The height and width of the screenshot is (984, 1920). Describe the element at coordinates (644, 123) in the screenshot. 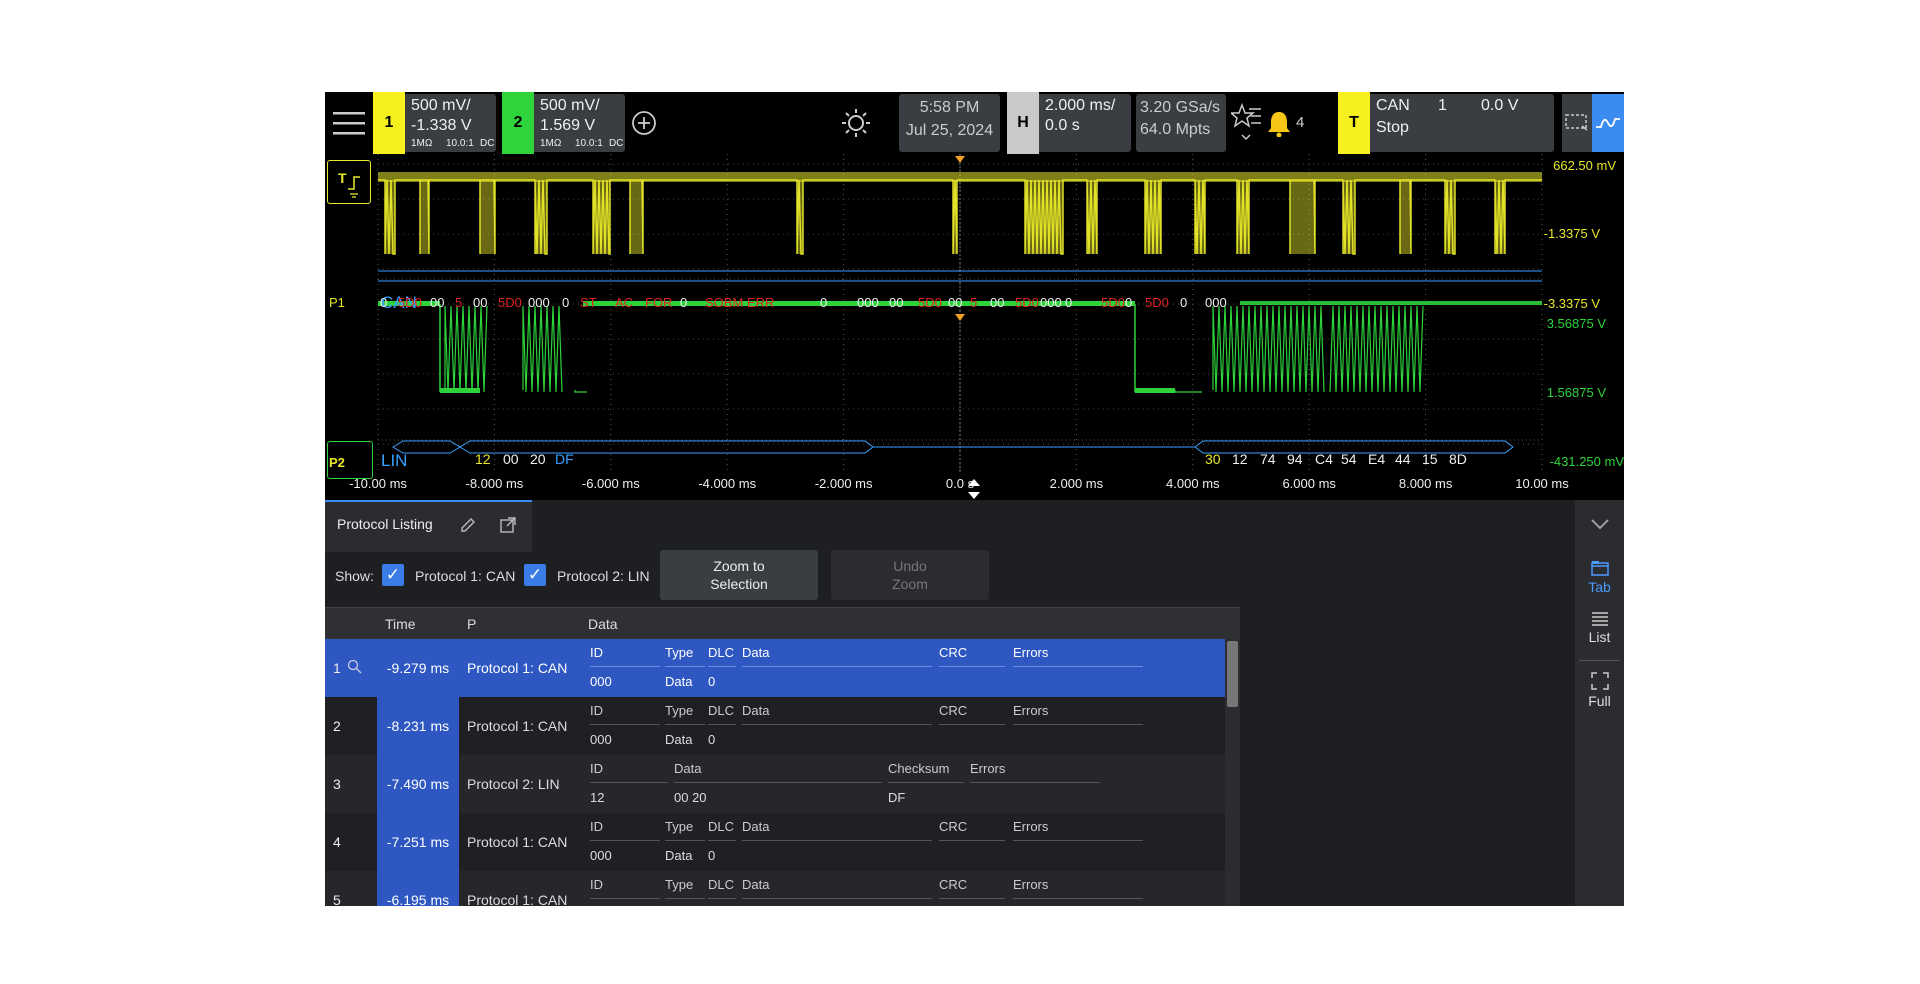

I see `add-channel-icon` at that location.